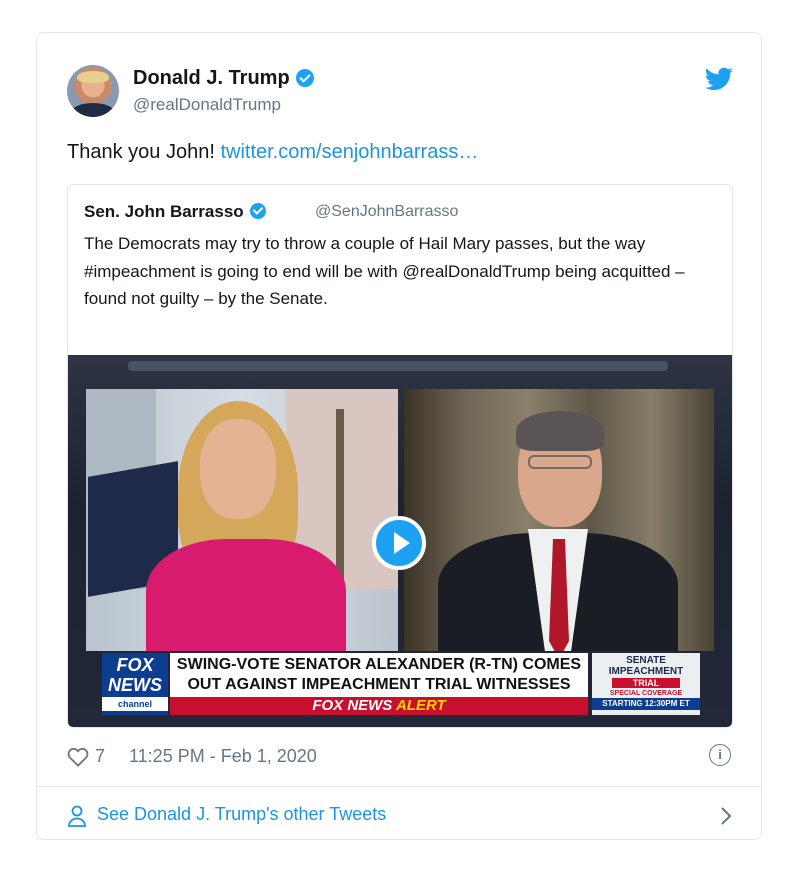  What do you see at coordinates (207, 105) in the screenshot?
I see `author-handle: @realDonaldTrump` at bounding box center [207, 105].